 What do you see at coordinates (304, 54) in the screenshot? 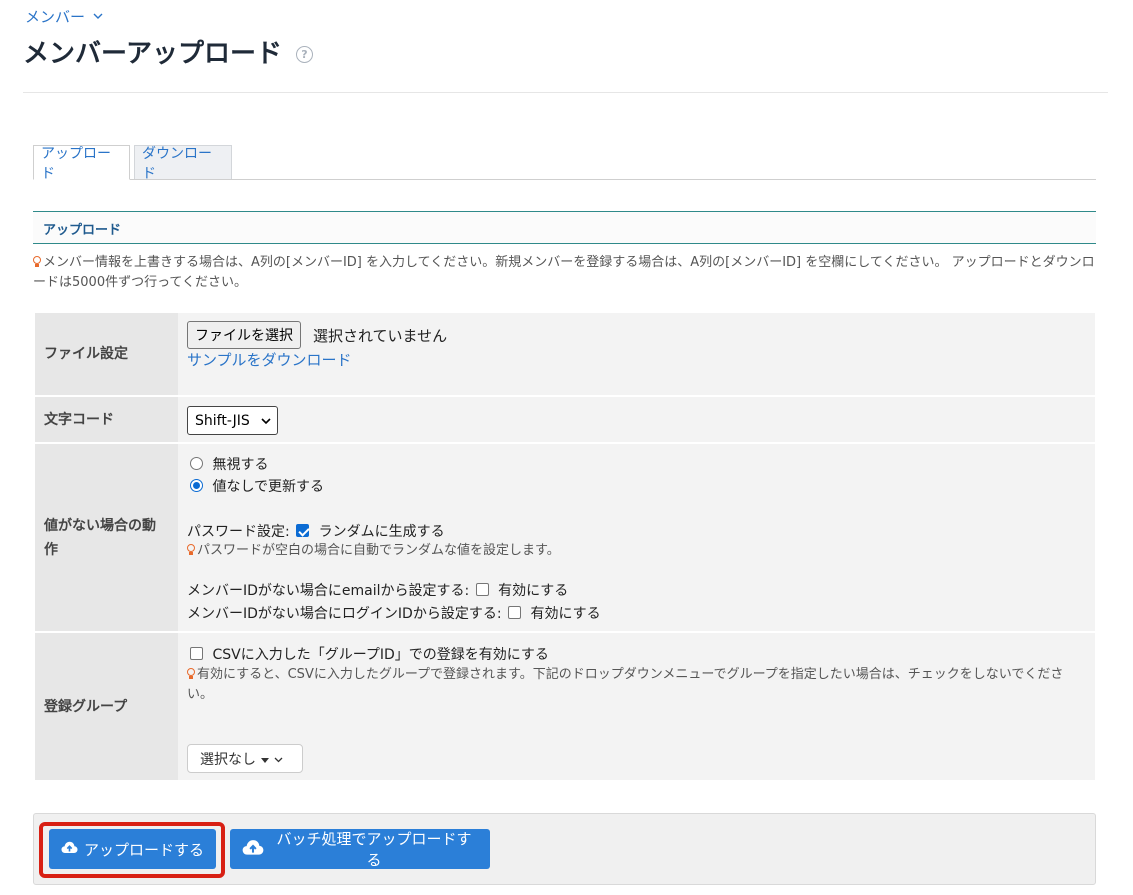
I see `help-icon: ?` at bounding box center [304, 54].